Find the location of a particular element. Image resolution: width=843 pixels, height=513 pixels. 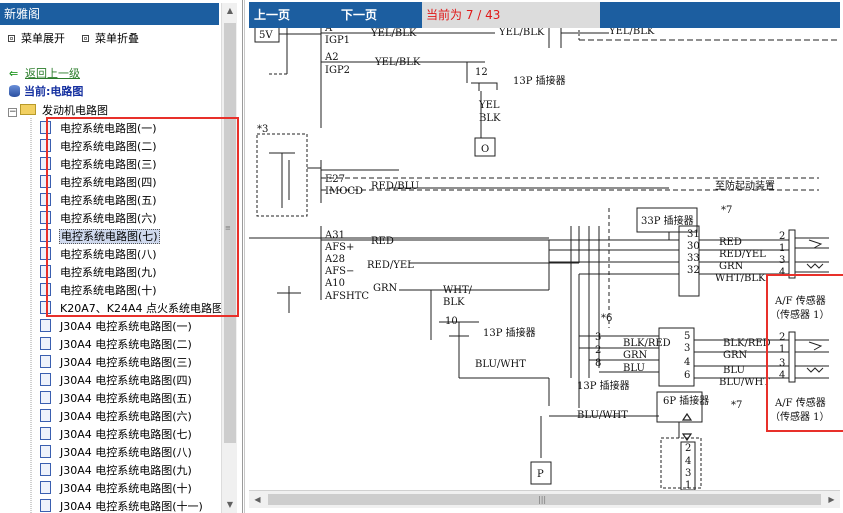

label-pin-b4: 4 is located at coordinates (688, 461).